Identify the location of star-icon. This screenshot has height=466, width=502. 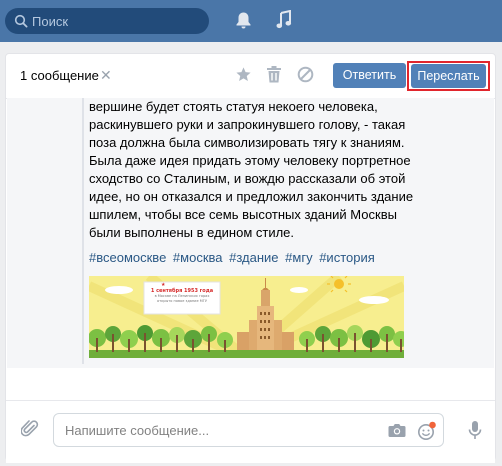
(243, 74).